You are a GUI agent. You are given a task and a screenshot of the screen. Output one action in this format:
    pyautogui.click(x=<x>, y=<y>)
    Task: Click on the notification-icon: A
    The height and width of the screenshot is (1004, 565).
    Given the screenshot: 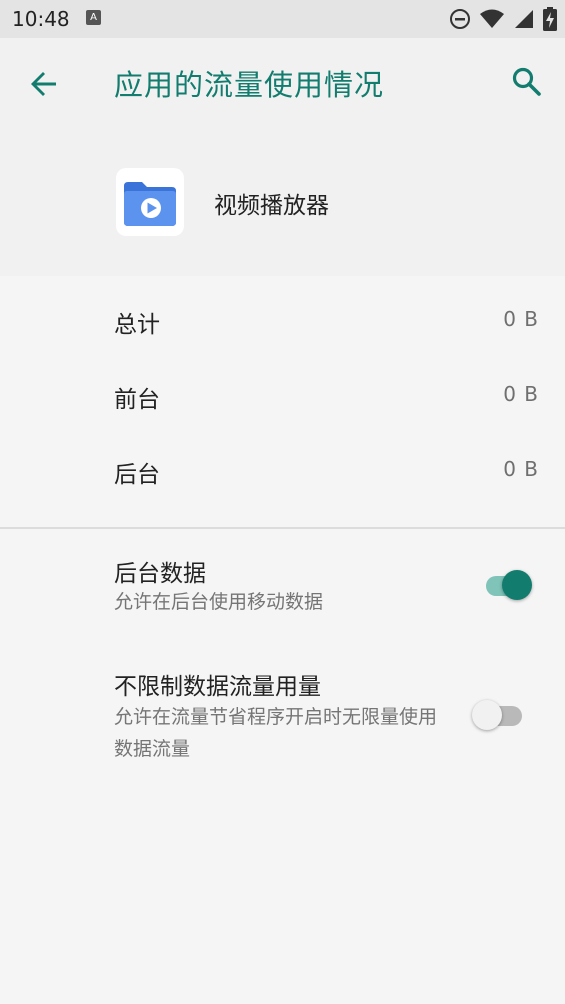 What is the action you would take?
    pyautogui.click(x=93, y=17)
    